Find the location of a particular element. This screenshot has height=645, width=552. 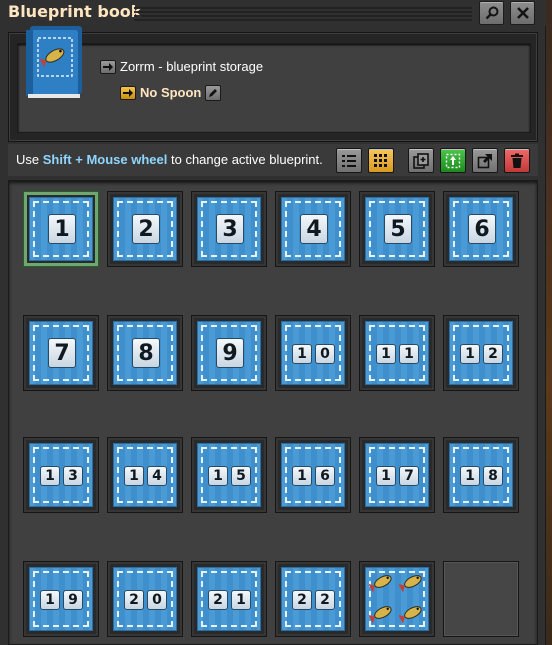

list-icon is located at coordinates (349, 160).